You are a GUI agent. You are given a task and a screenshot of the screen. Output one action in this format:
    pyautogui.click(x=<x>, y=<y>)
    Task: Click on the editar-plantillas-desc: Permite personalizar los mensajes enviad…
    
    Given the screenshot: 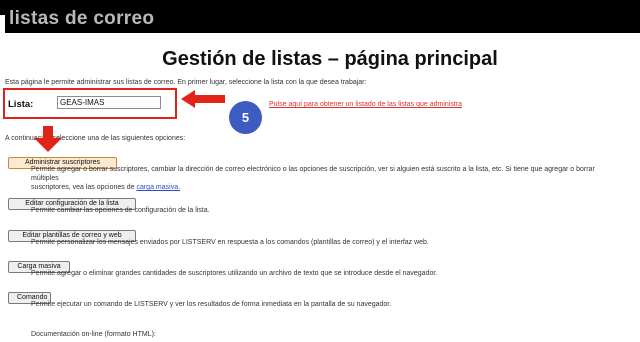 What is the action you would take?
    pyautogui.click(x=230, y=242)
    